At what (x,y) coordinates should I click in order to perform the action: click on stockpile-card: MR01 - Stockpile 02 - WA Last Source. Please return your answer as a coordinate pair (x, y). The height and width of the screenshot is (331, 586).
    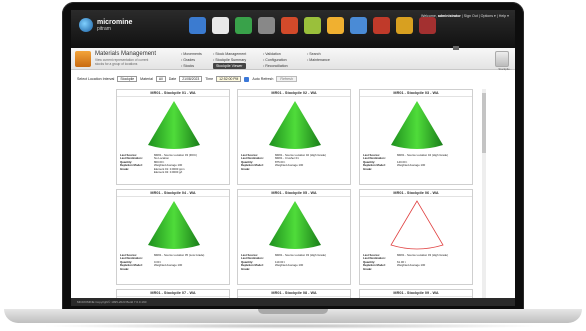
    Looking at the image, I should click on (294, 137).